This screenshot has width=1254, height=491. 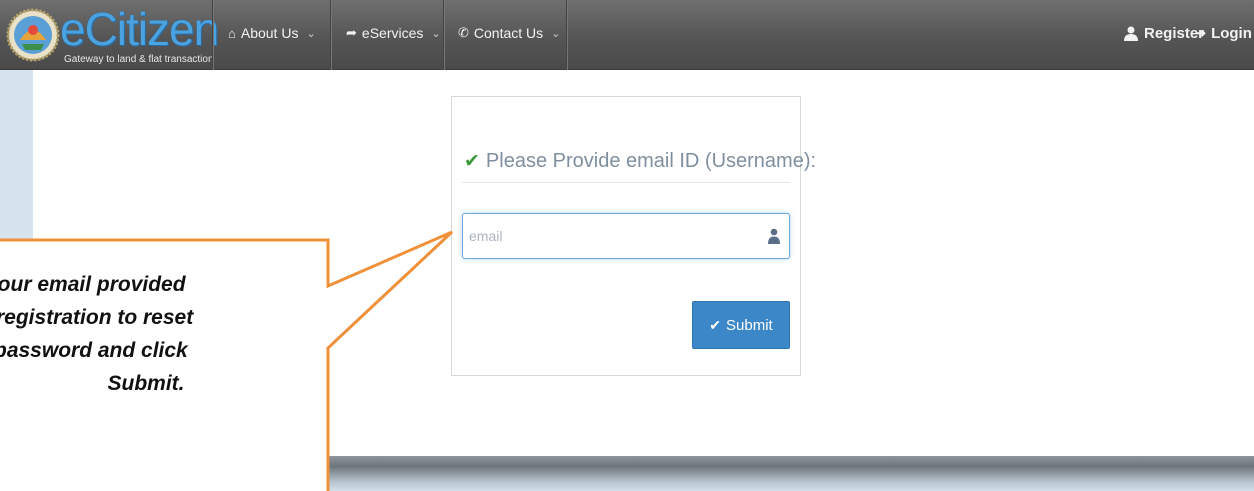 I want to click on callout-line: password and click, so click(x=94, y=350).